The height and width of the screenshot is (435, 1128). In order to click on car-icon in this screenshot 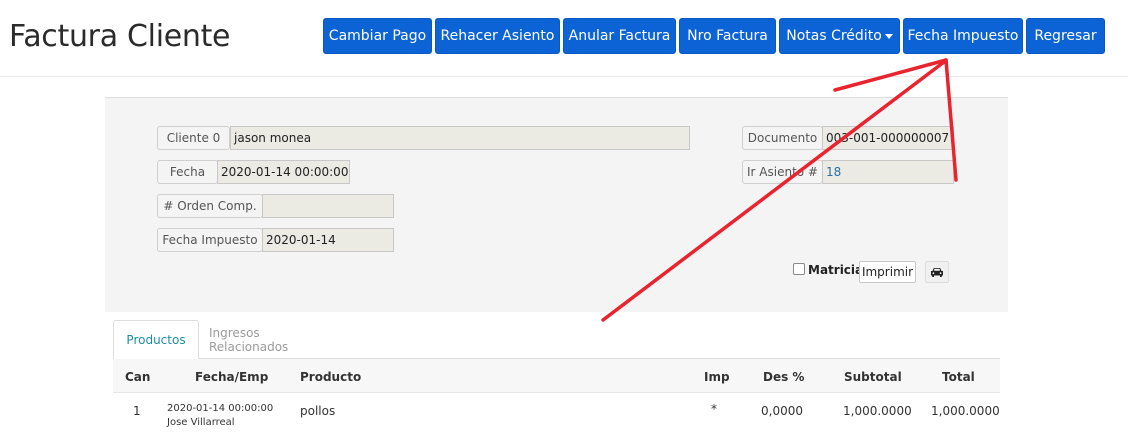, I will do `click(937, 272)`.